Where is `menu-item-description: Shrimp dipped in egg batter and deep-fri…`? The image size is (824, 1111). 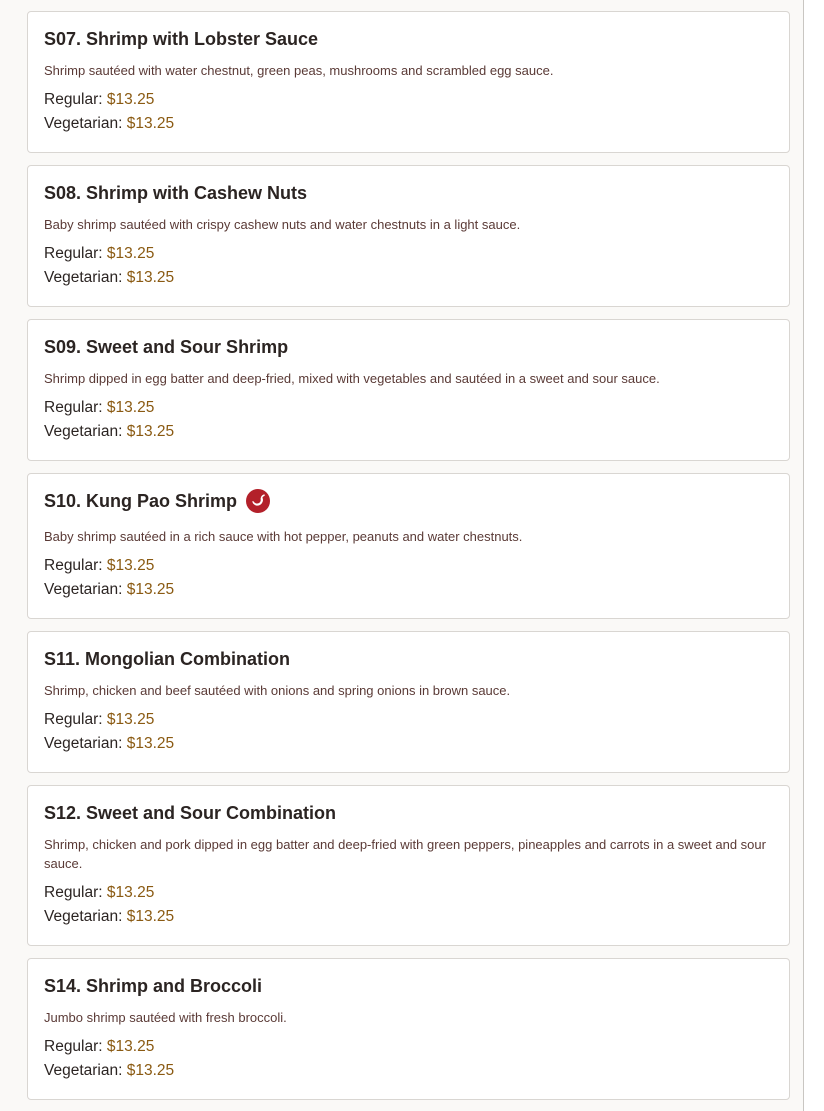
menu-item-description: Shrimp dipped in egg batter and deep-fri… is located at coordinates (352, 378).